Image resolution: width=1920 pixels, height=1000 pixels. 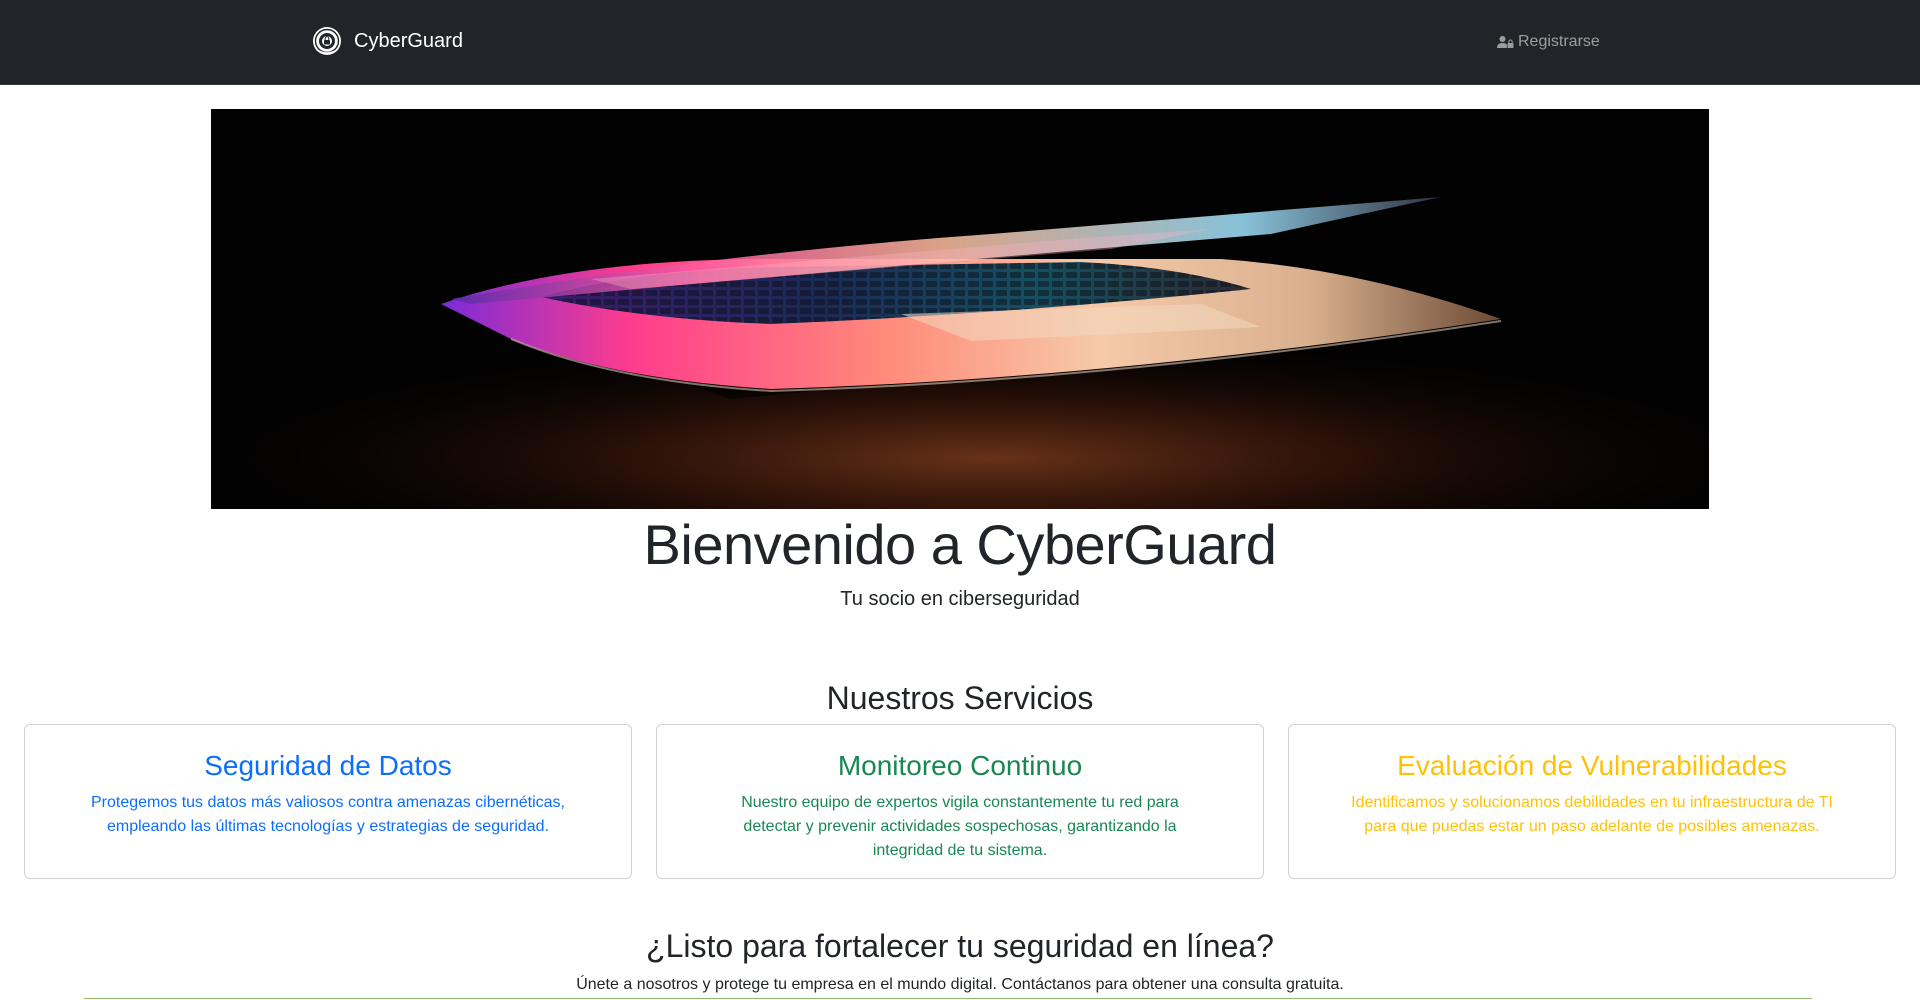 What do you see at coordinates (1505, 42) in the screenshot?
I see `person-lock-icon` at bounding box center [1505, 42].